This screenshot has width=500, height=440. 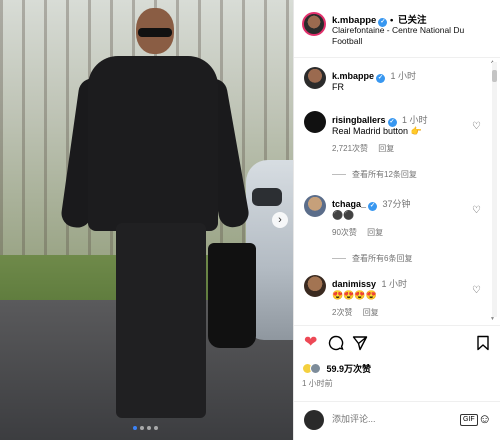 I want to click on comment-text: 😍😍😍😍, so click(x=354, y=295).